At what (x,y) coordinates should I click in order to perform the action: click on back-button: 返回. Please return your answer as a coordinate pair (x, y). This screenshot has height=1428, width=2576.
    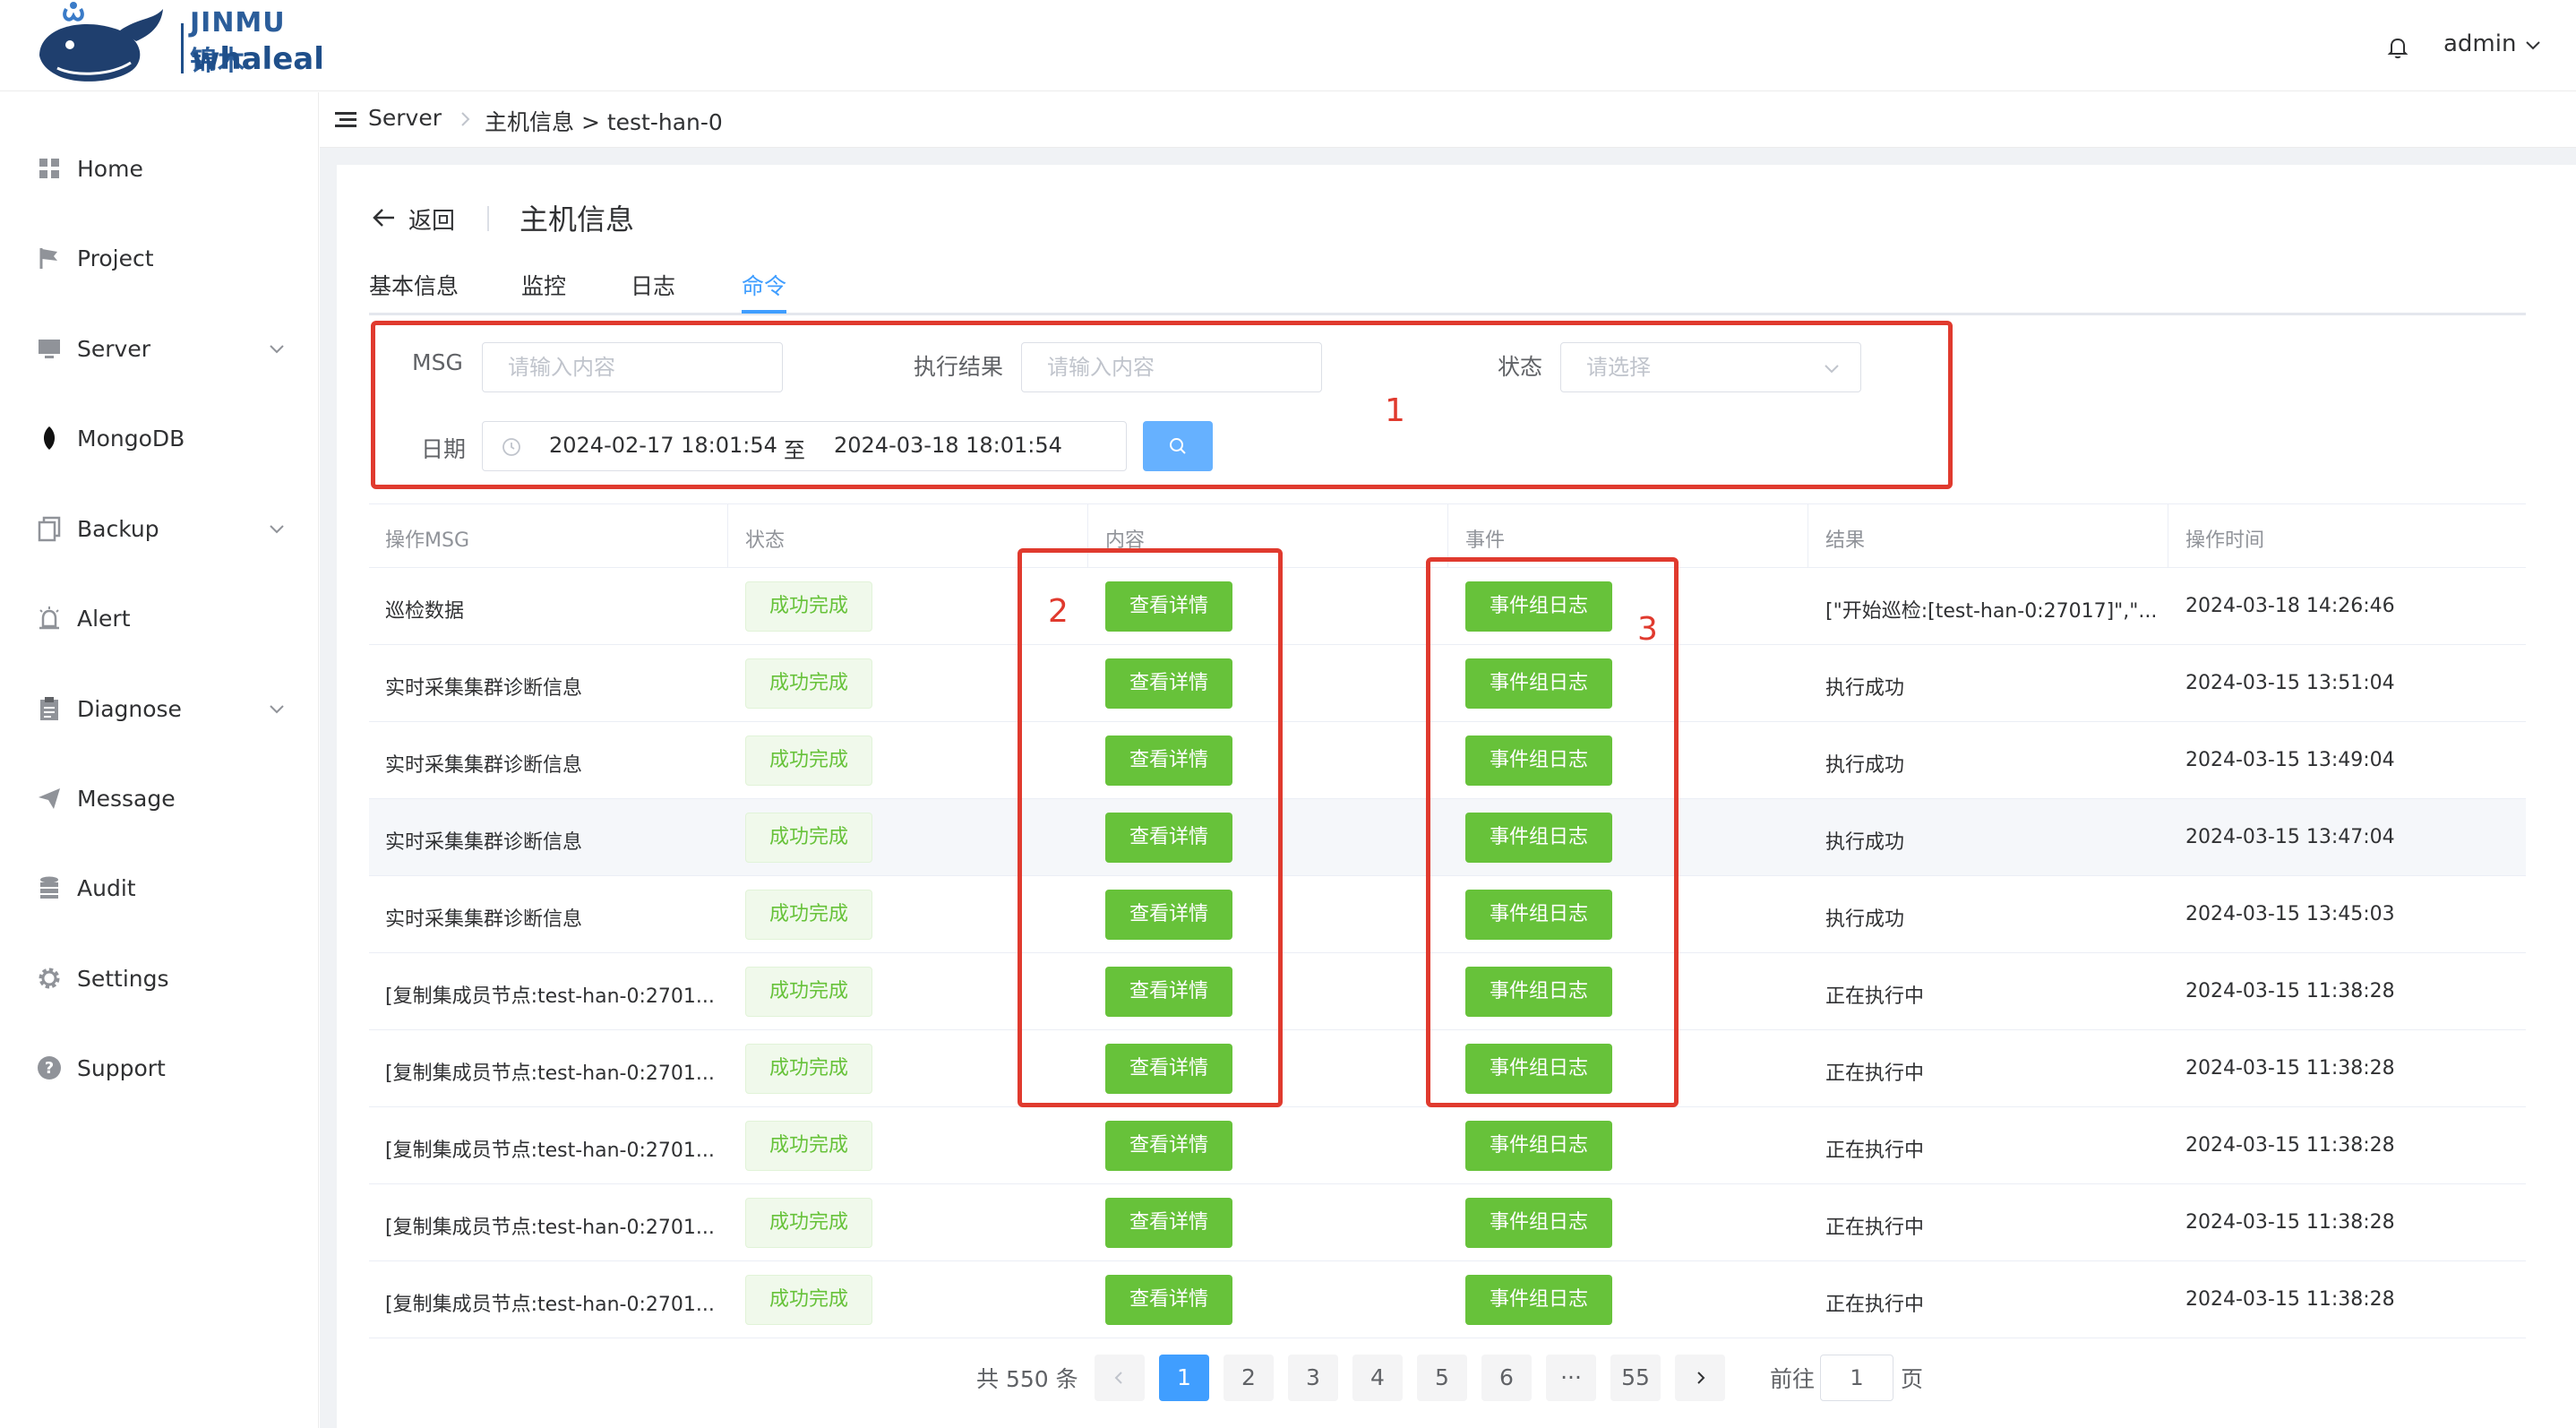
    Looking at the image, I should click on (431, 219).